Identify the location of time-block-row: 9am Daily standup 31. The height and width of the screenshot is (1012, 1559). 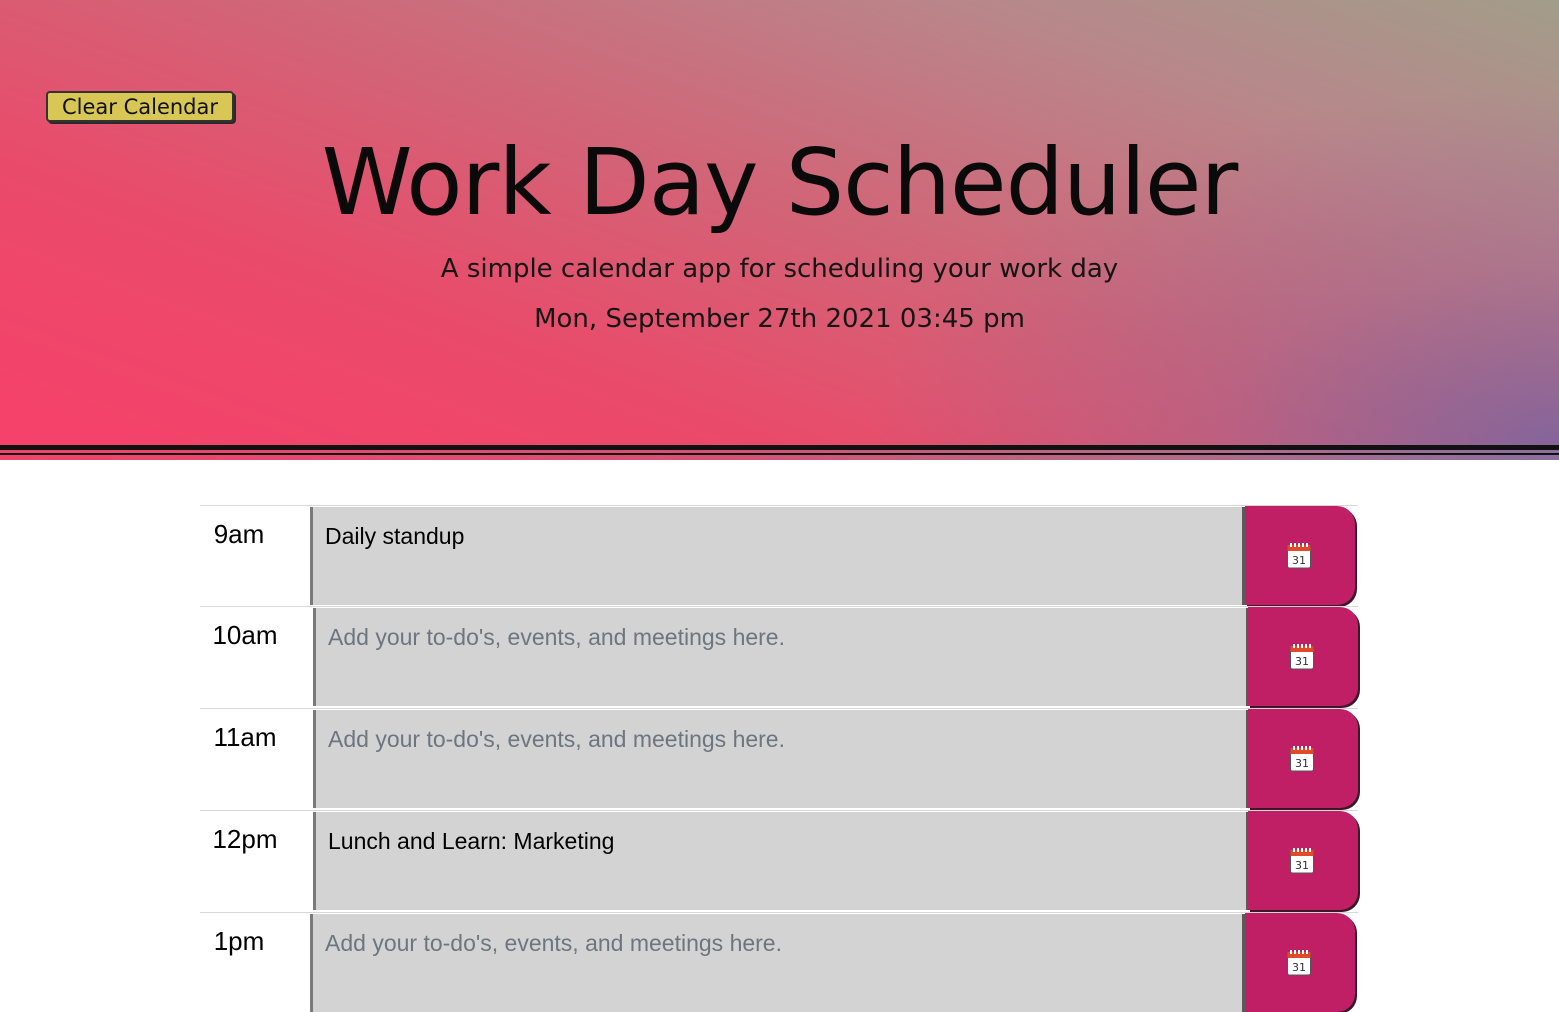
(780, 555).